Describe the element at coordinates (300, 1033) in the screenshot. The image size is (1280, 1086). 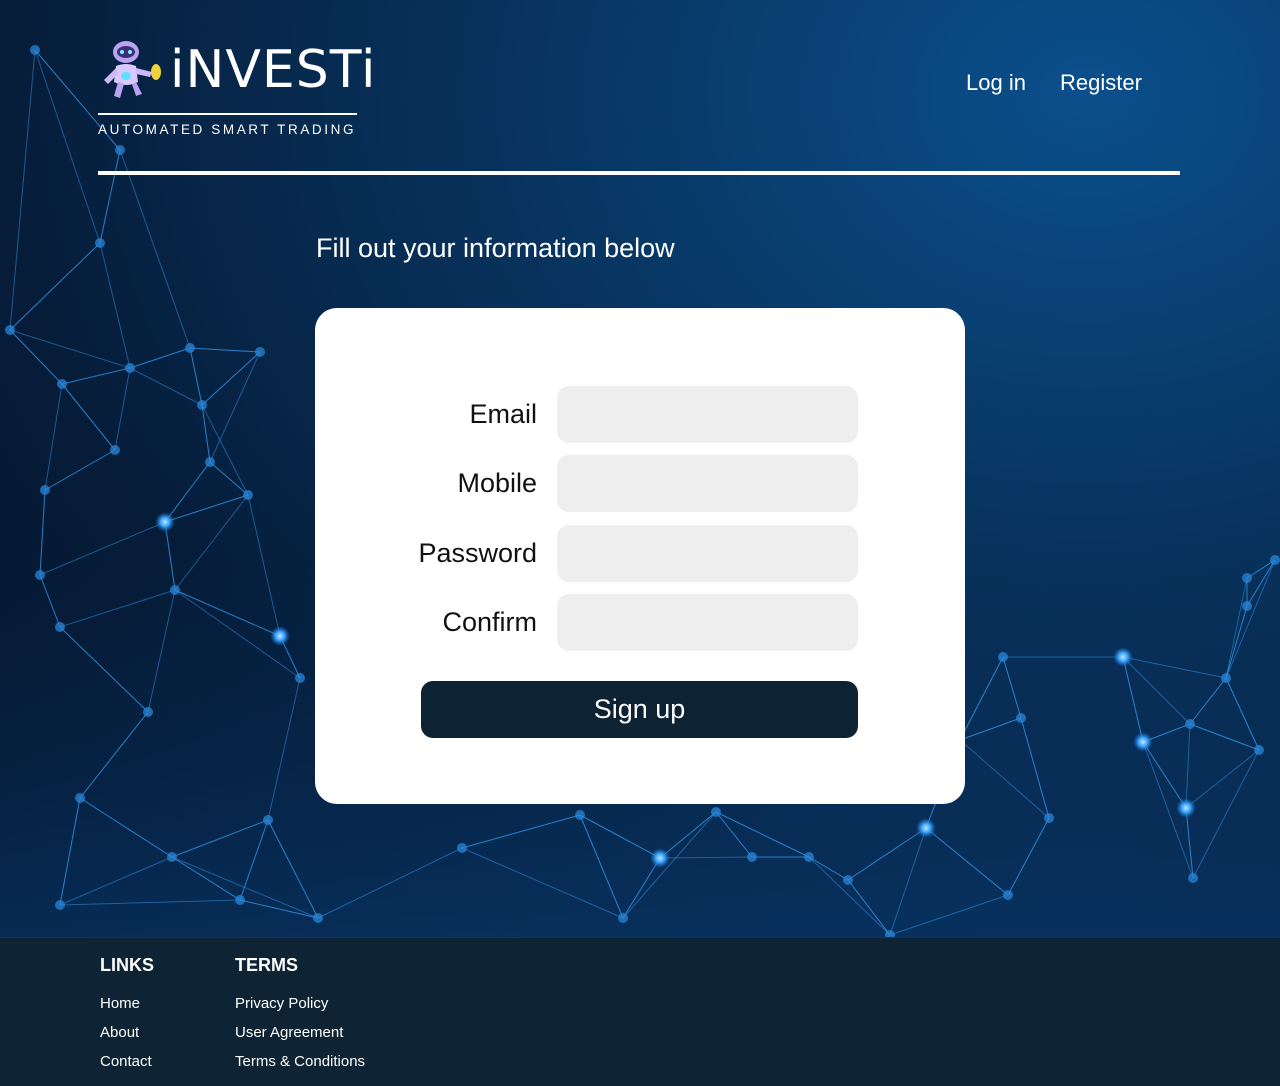
I see `footer-link-user-agreement: User Agreement` at that location.